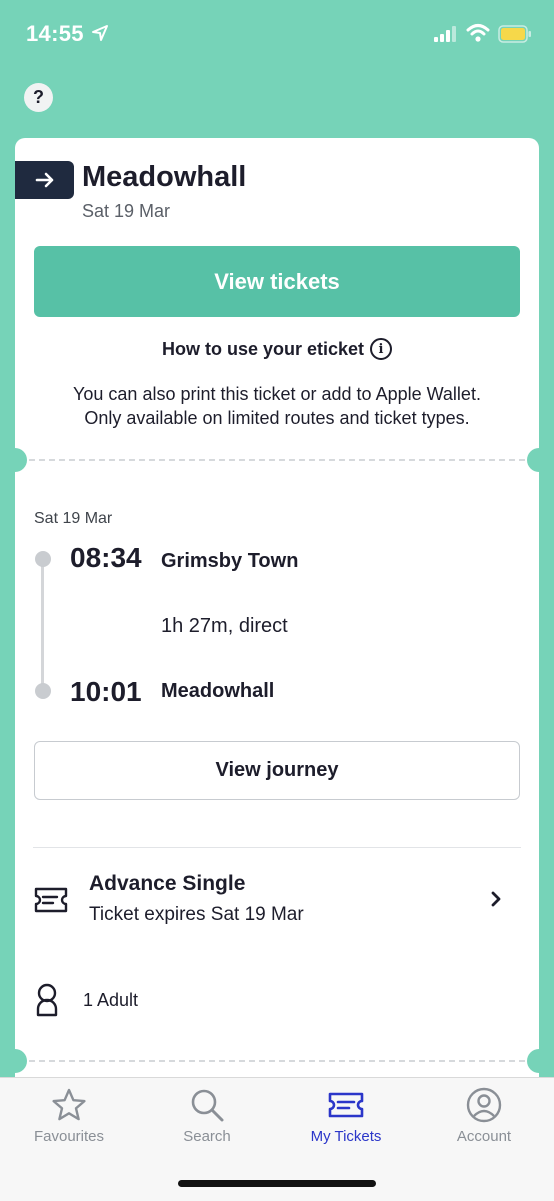 This screenshot has width=554, height=1201. Describe the element at coordinates (106, 691) in the screenshot. I see `arrival-time: 10:01` at that location.